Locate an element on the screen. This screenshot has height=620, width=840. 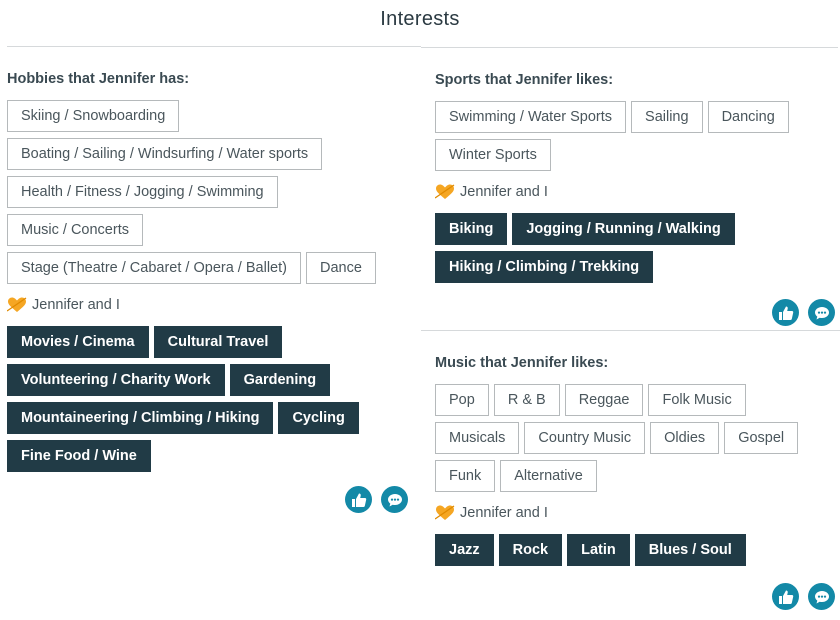
sport-tag: Sailing is located at coordinates (667, 117).